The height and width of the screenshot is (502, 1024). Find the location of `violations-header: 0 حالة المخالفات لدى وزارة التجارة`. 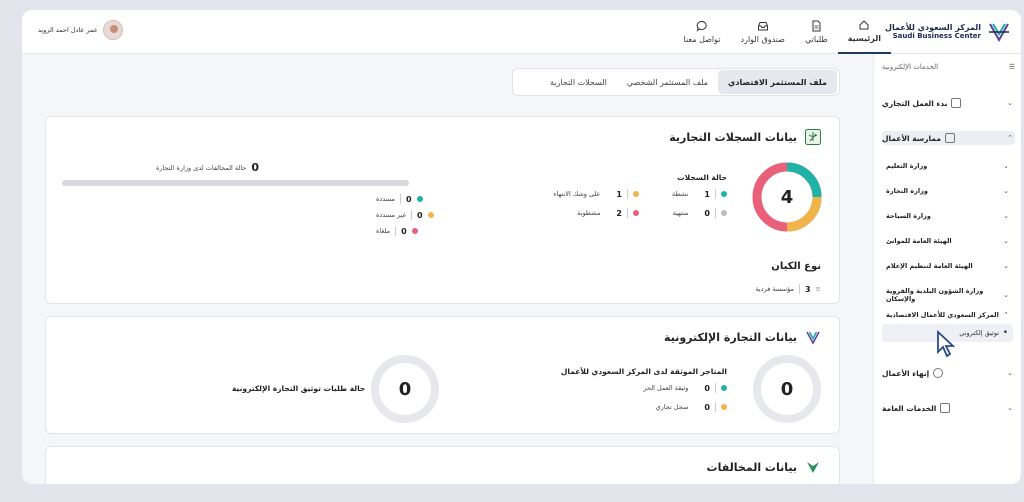

violations-header: 0 حالة المخالفات لدى وزارة التجارة is located at coordinates (207, 167).